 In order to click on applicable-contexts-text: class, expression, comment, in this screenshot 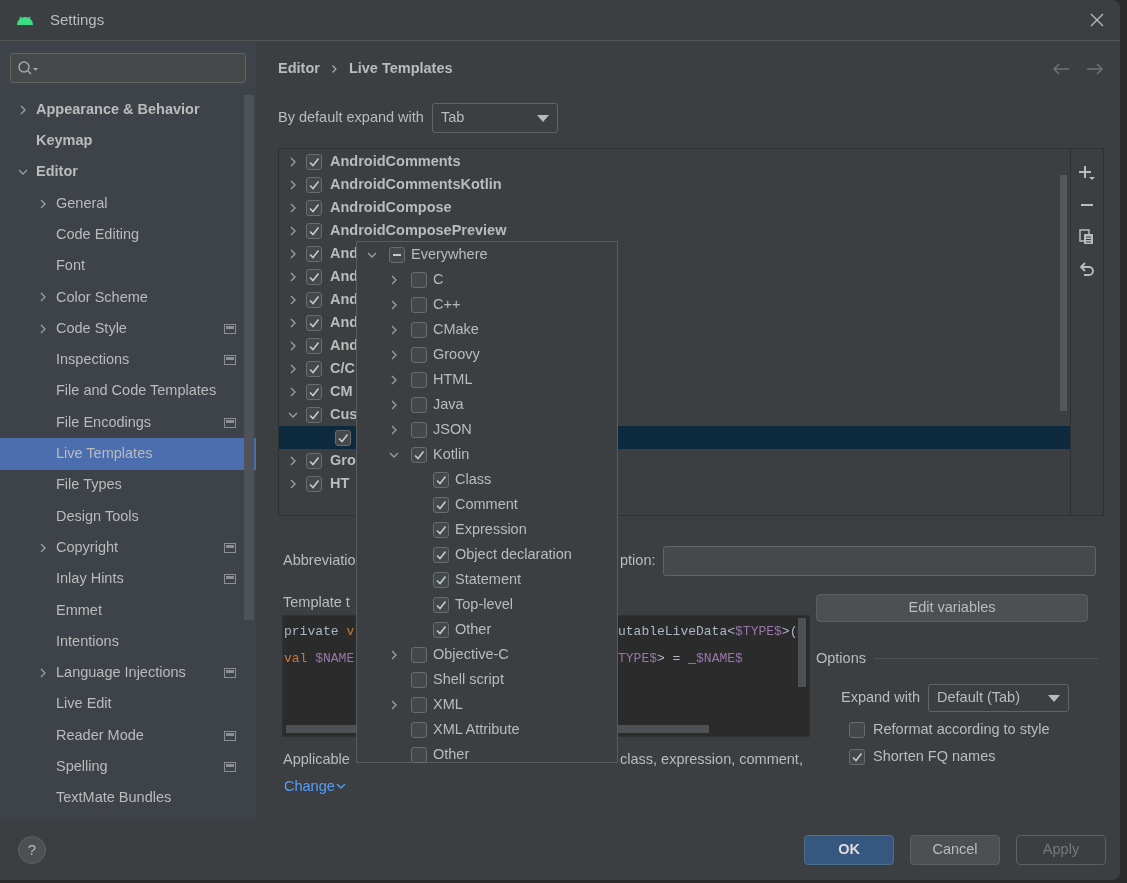, I will do `click(711, 759)`.